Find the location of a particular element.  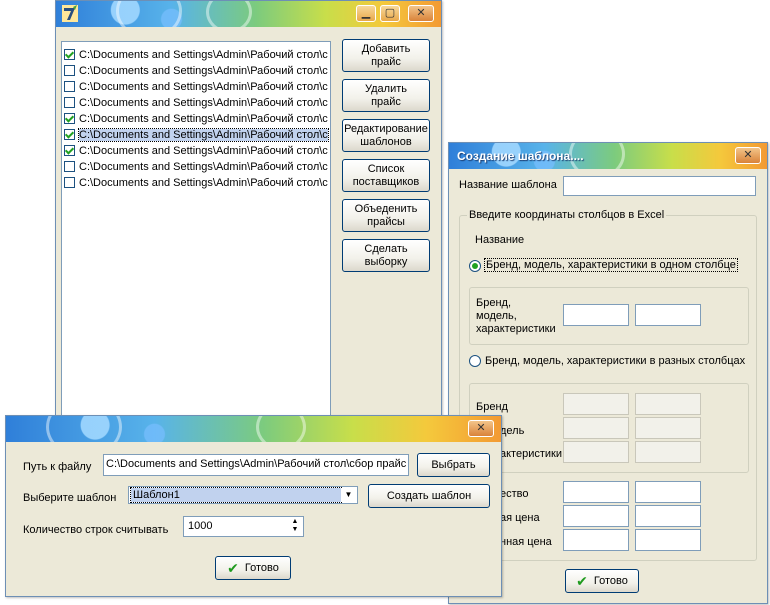

merge-prices-button: Объеденить прайсы is located at coordinates (386, 215).